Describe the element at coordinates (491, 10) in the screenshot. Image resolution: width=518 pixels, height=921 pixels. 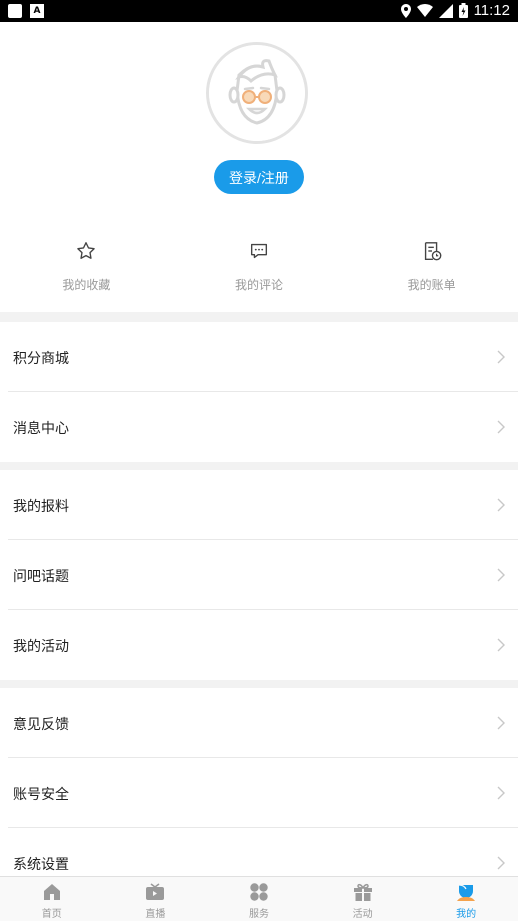
I see `clock: 11:12` at that location.